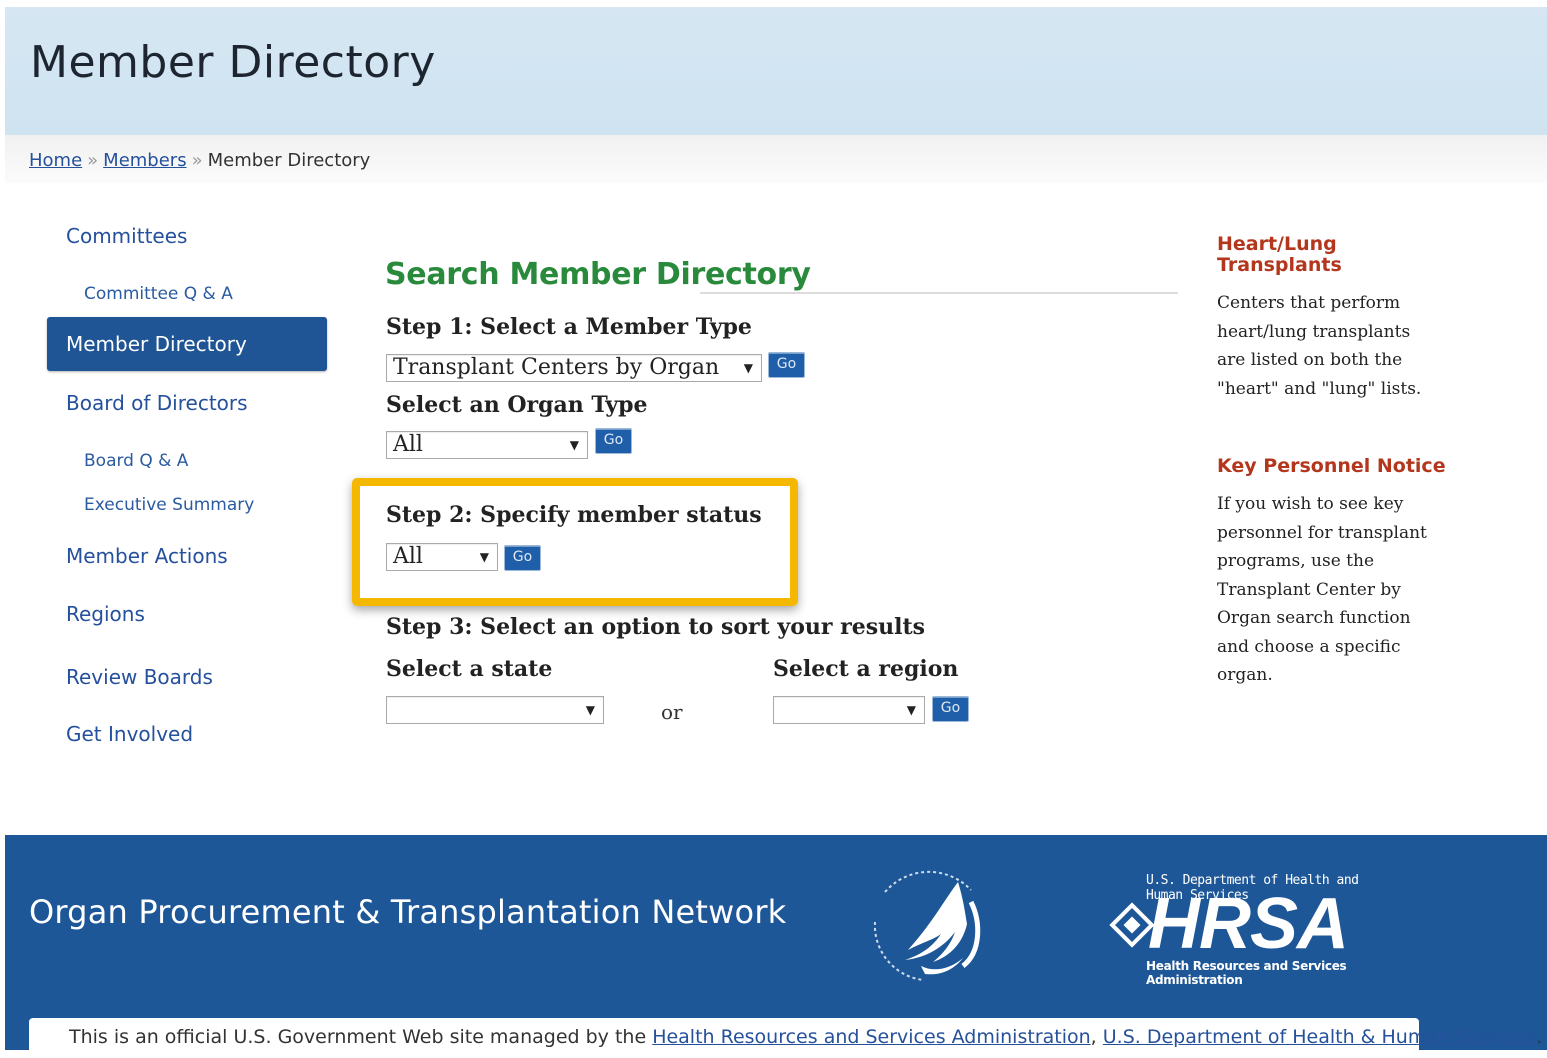  What do you see at coordinates (187, 344) in the screenshot?
I see `sidebar-item-member-directory: Member Directory` at bounding box center [187, 344].